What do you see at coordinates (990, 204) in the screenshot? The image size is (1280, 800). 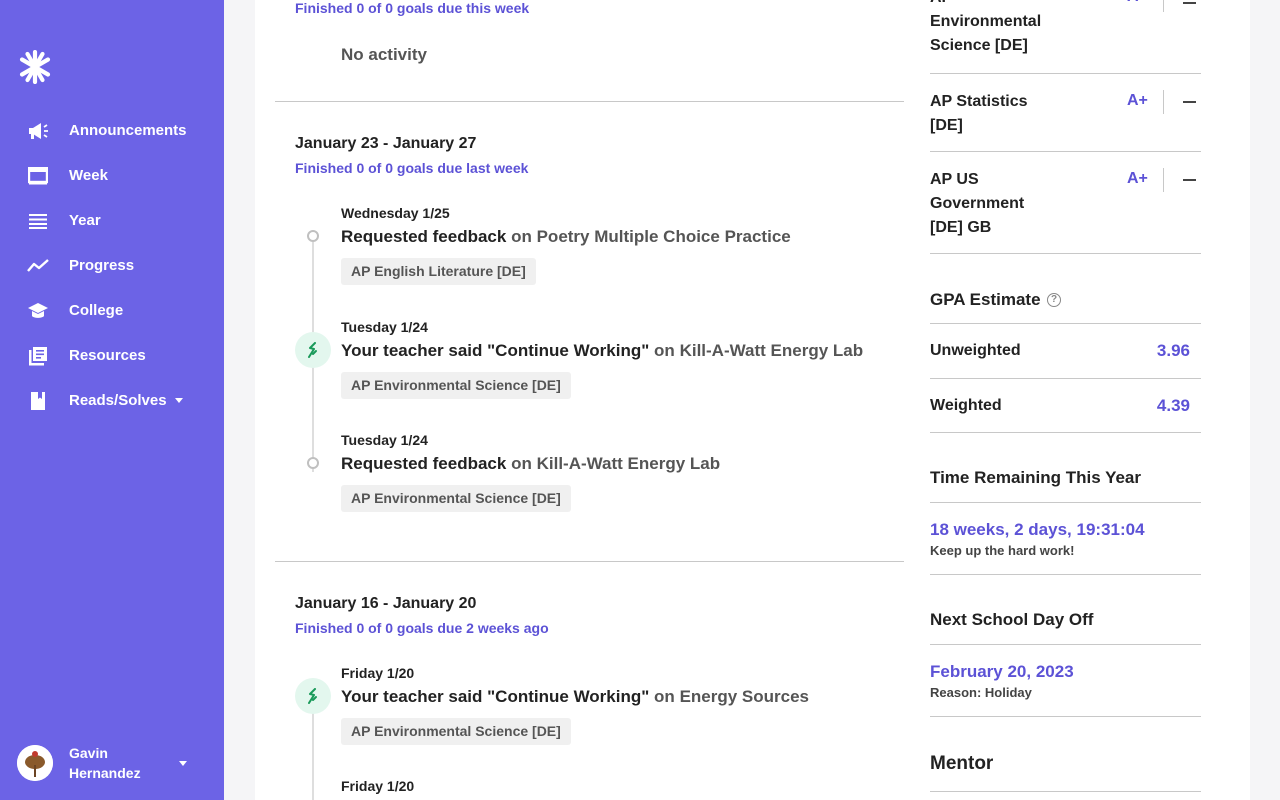 I see `course-name: AP US Government [DE] GB` at bounding box center [990, 204].